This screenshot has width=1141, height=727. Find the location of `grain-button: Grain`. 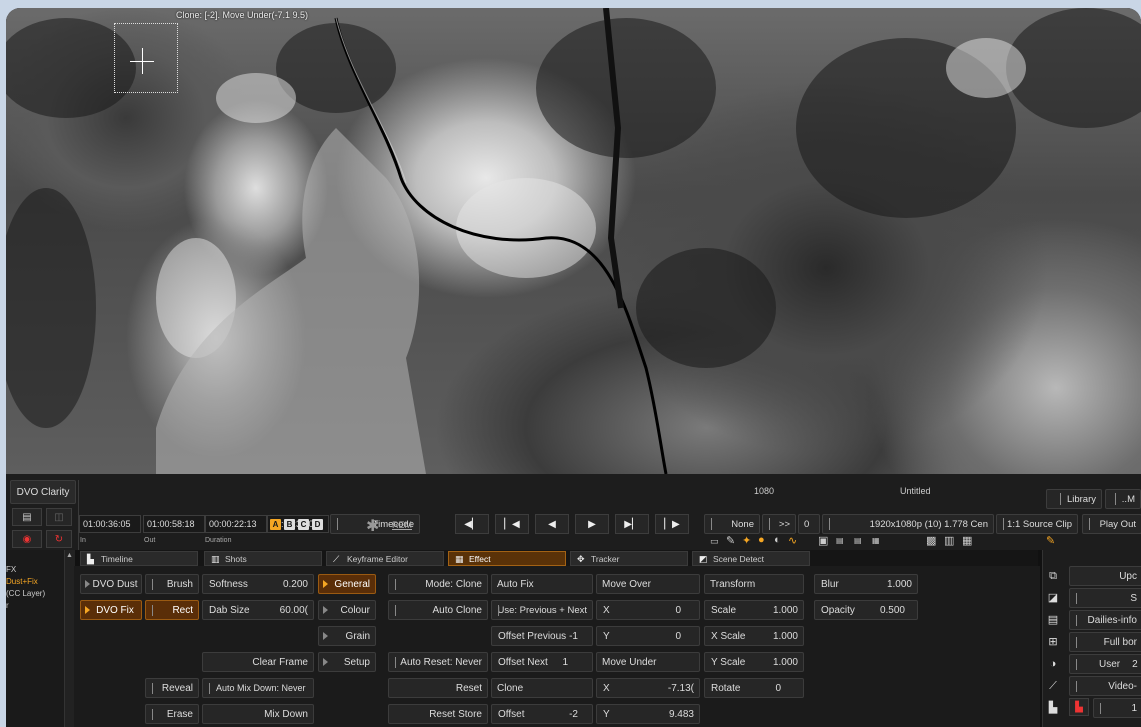

grain-button: Grain is located at coordinates (347, 636).